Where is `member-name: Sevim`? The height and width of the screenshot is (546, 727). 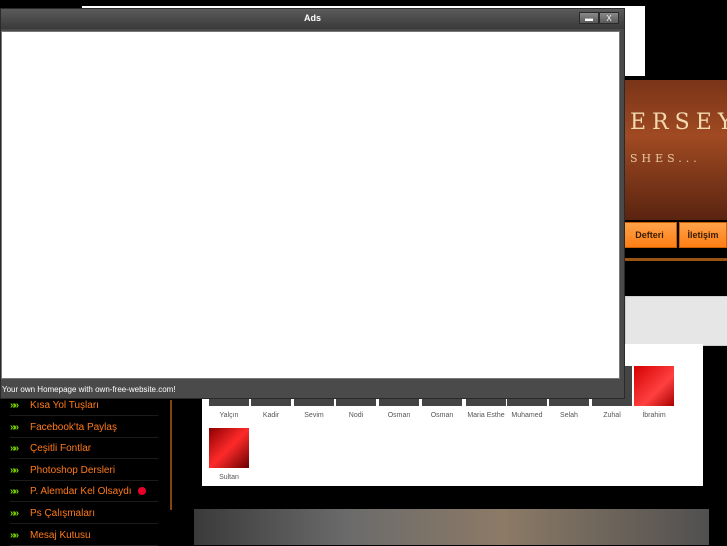
member-name: Sevim is located at coordinates (314, 415).